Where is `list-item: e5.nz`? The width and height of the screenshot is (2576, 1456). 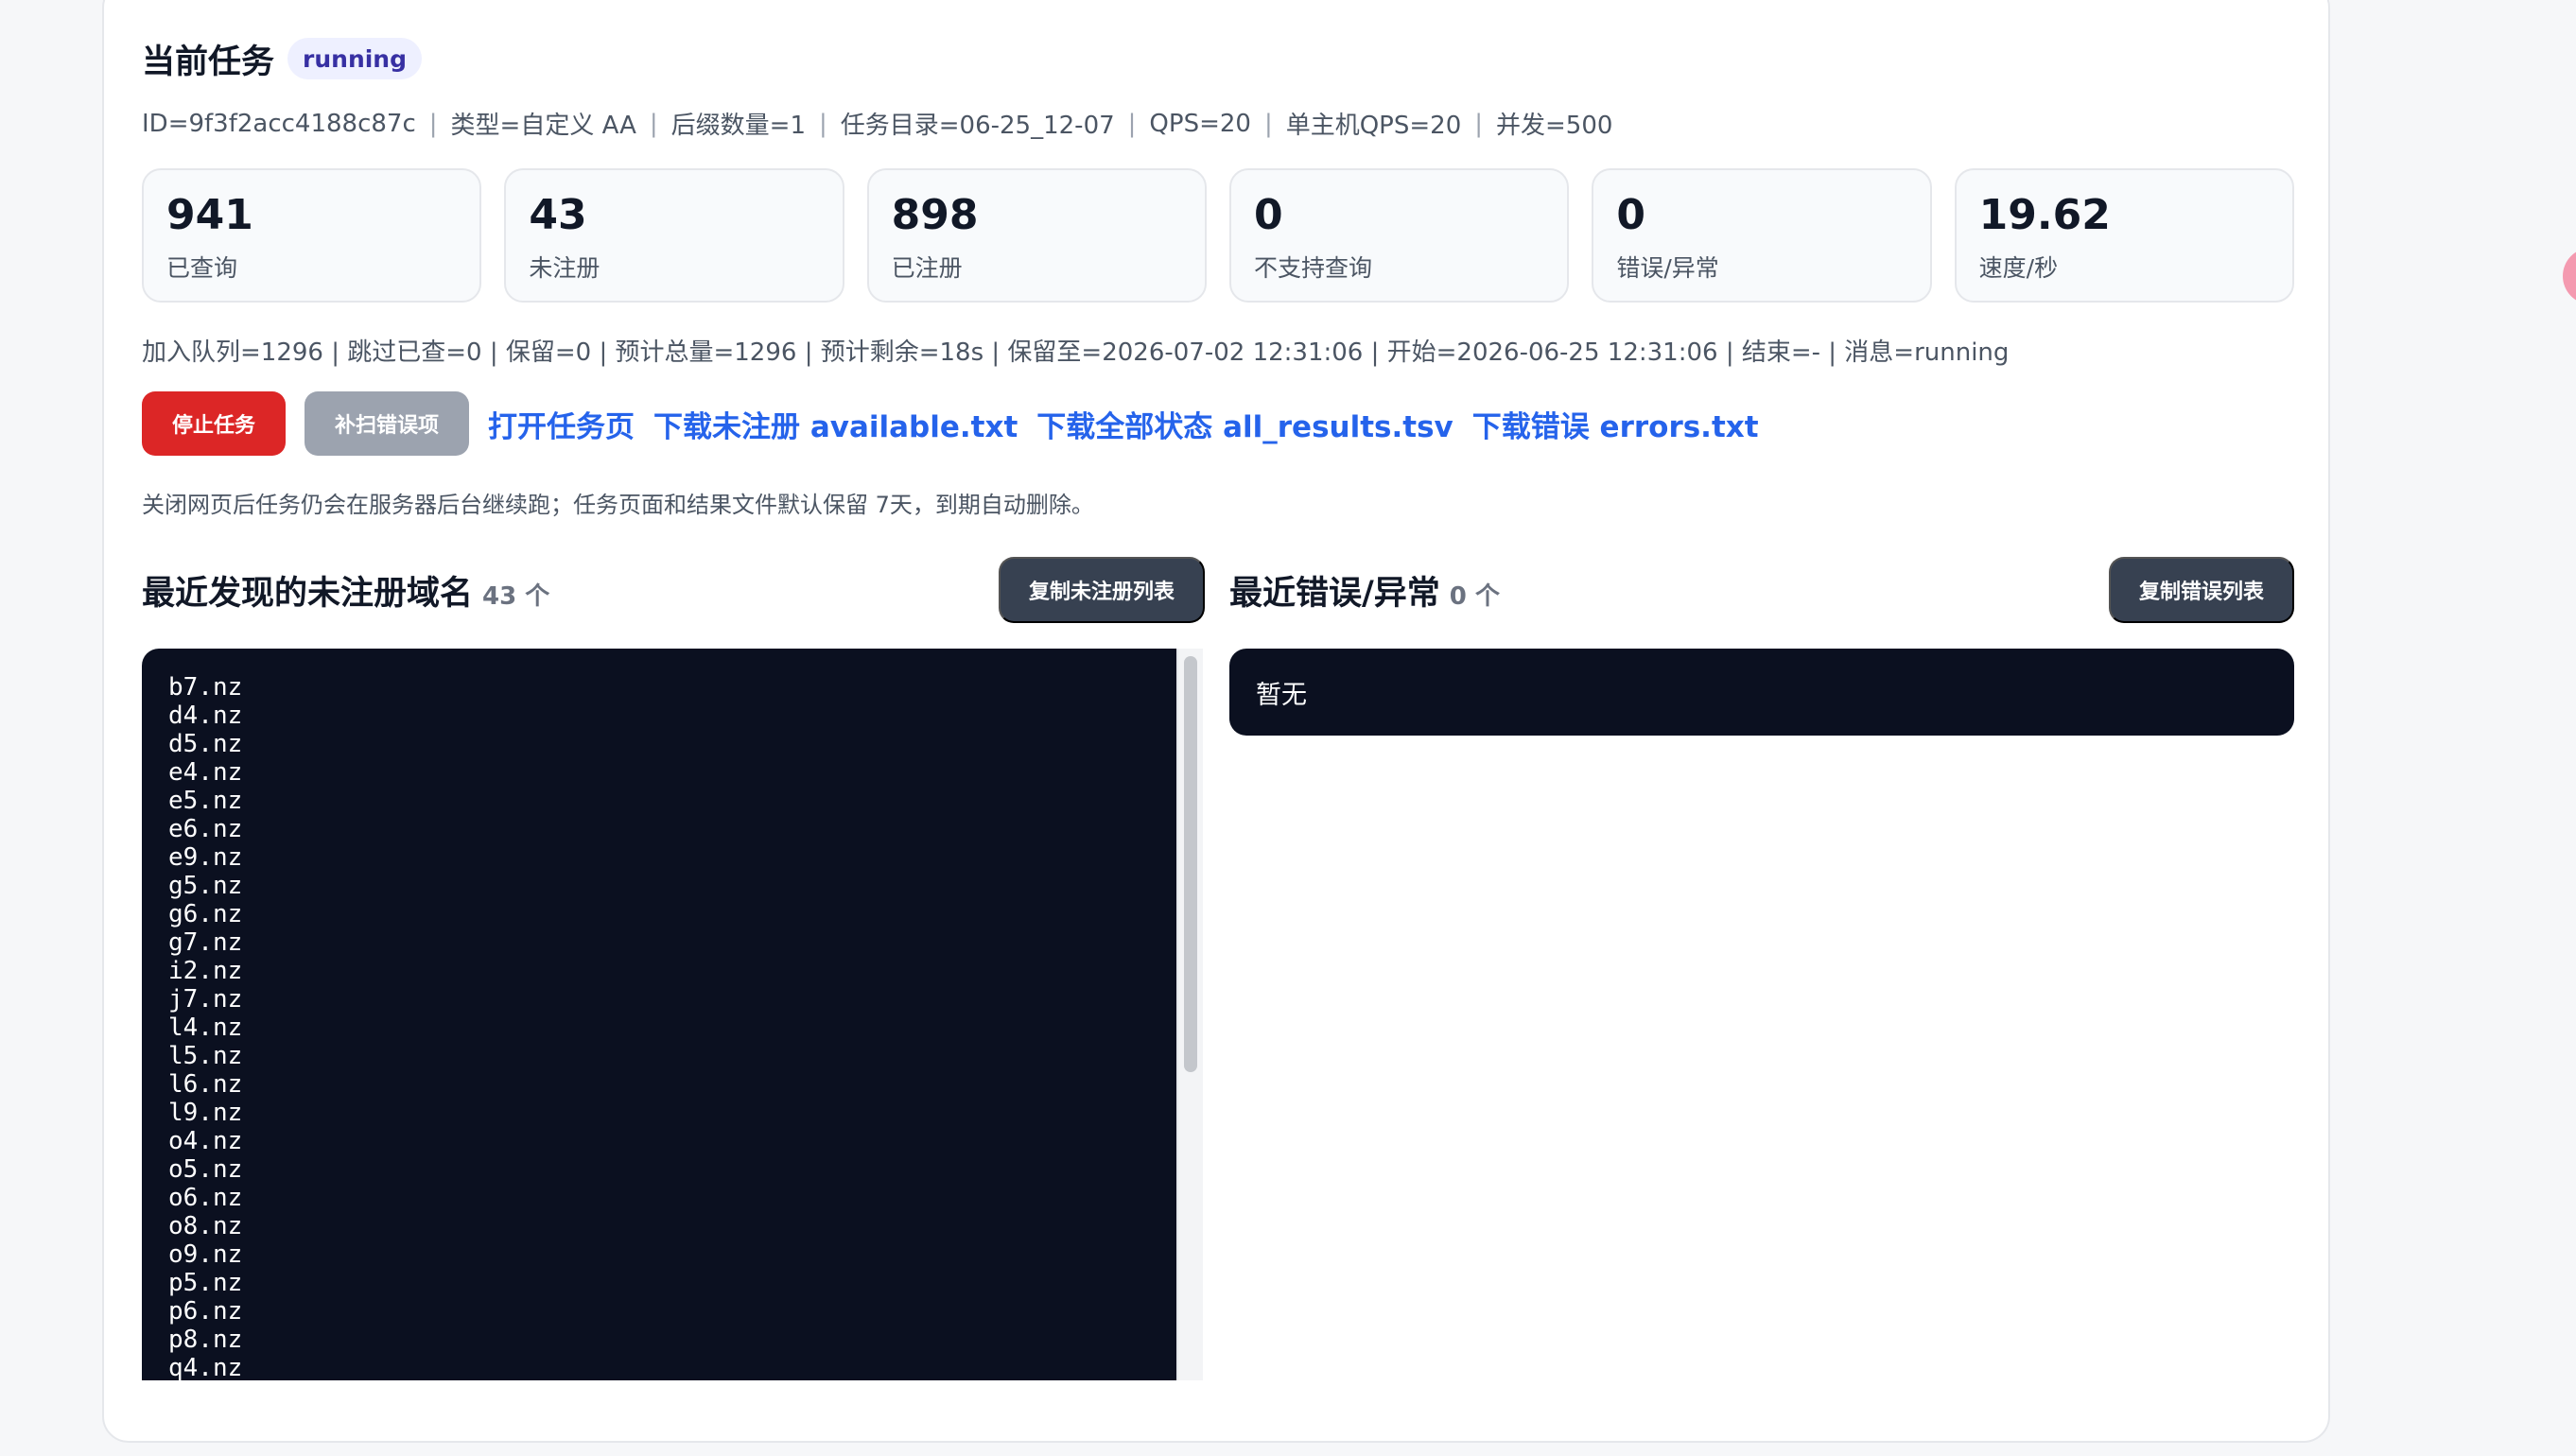
list-item: e5.nz is located at coordinates (205, 801).